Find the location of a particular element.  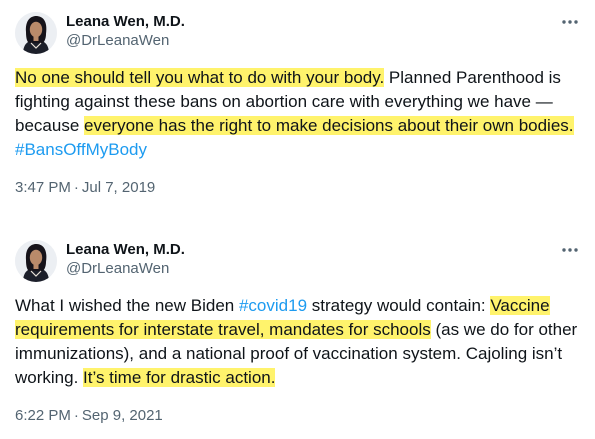

tweet-time: 6:22 PM is located at coordinates (43, 415).